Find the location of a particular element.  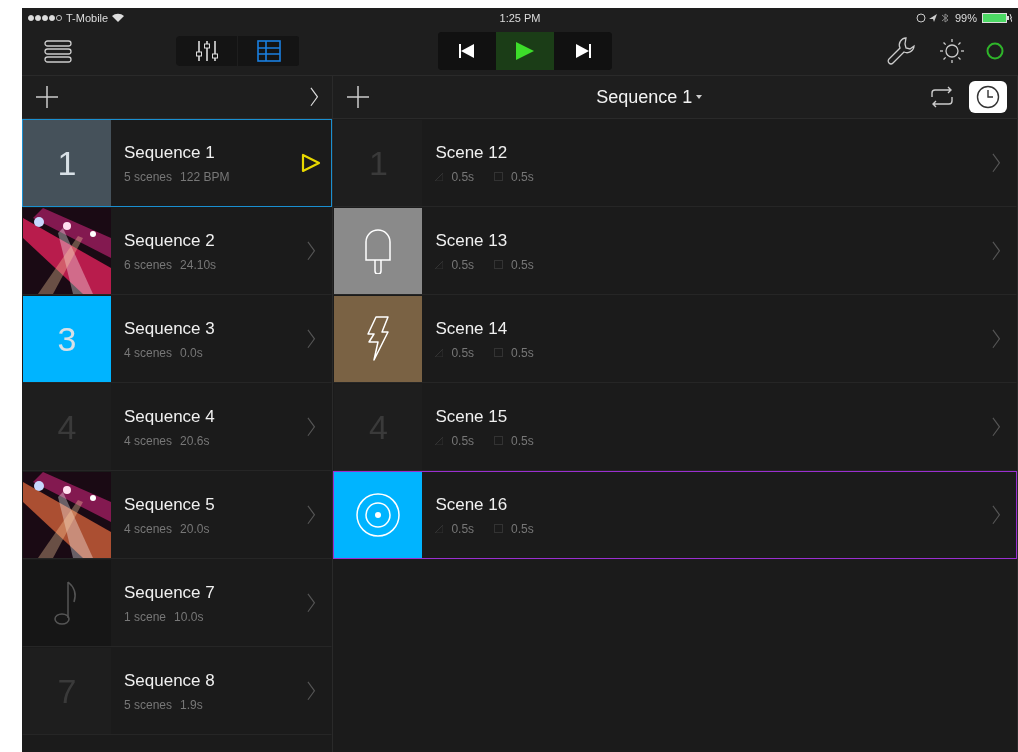

play-icon is located at coordinates (525, 51).